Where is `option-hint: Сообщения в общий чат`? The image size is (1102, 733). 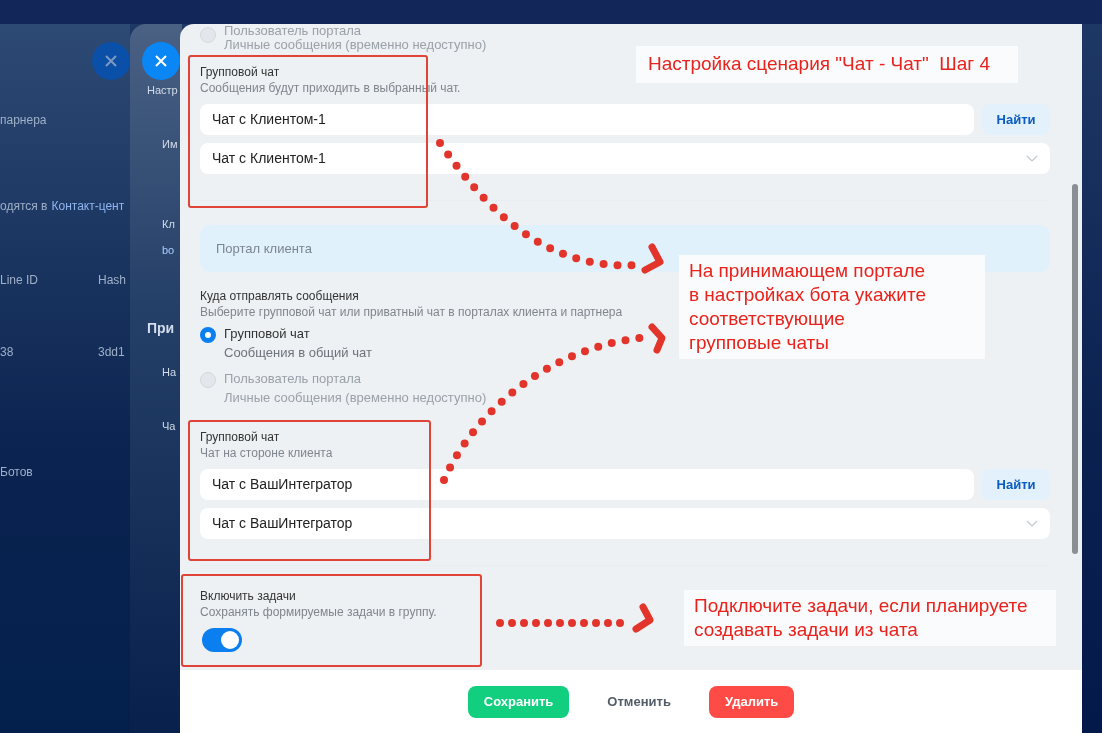 option-hint: Сообщения в общий чат is located at coordinates (298, 352).